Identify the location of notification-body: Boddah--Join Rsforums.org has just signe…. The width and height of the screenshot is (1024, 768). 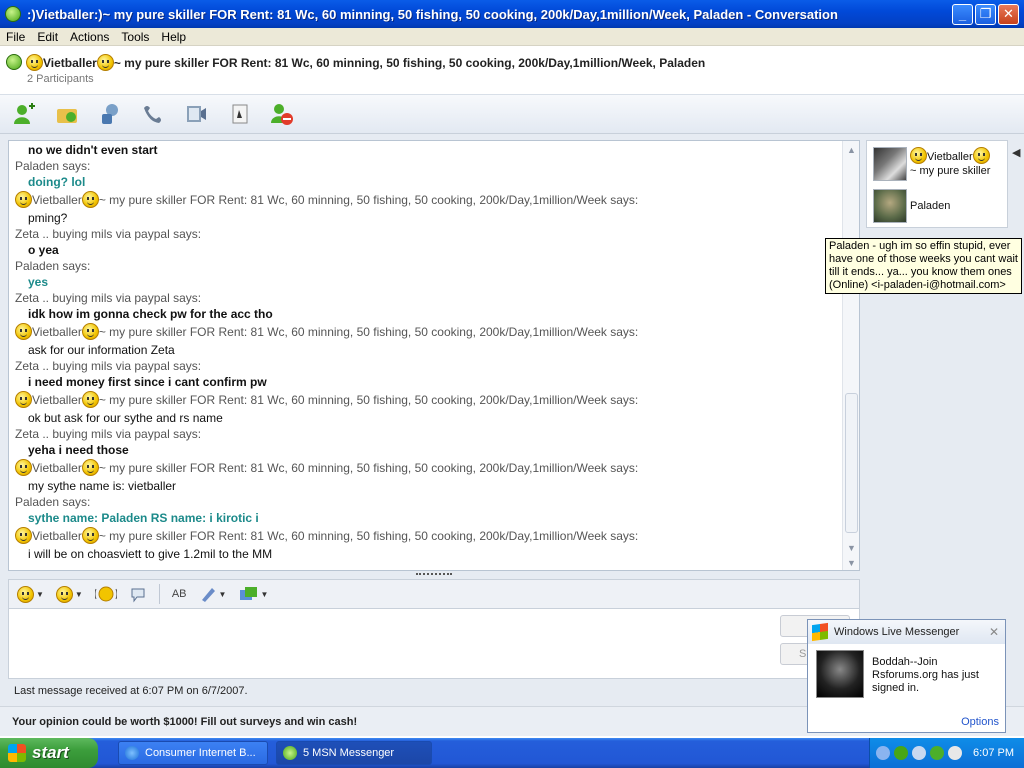
(936, 675).